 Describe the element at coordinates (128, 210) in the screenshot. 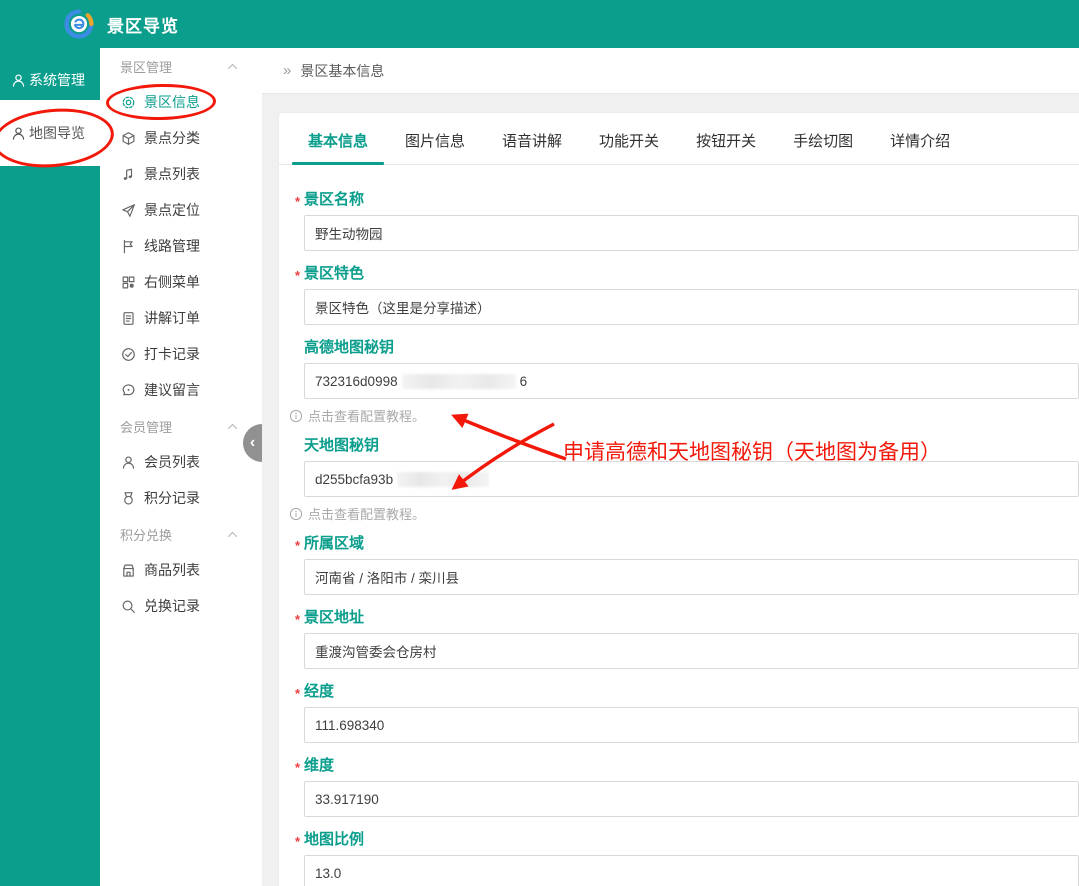

I see `paper-plane-icon` at that location.